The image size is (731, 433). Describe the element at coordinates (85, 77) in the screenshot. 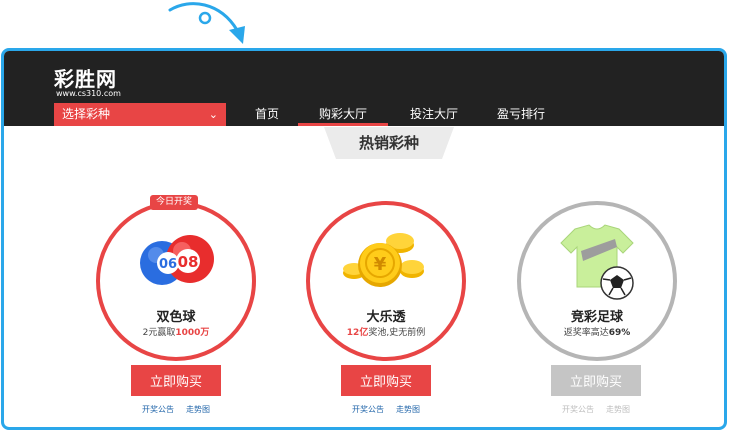

I see `site-logo: 彩胜网` at that location.